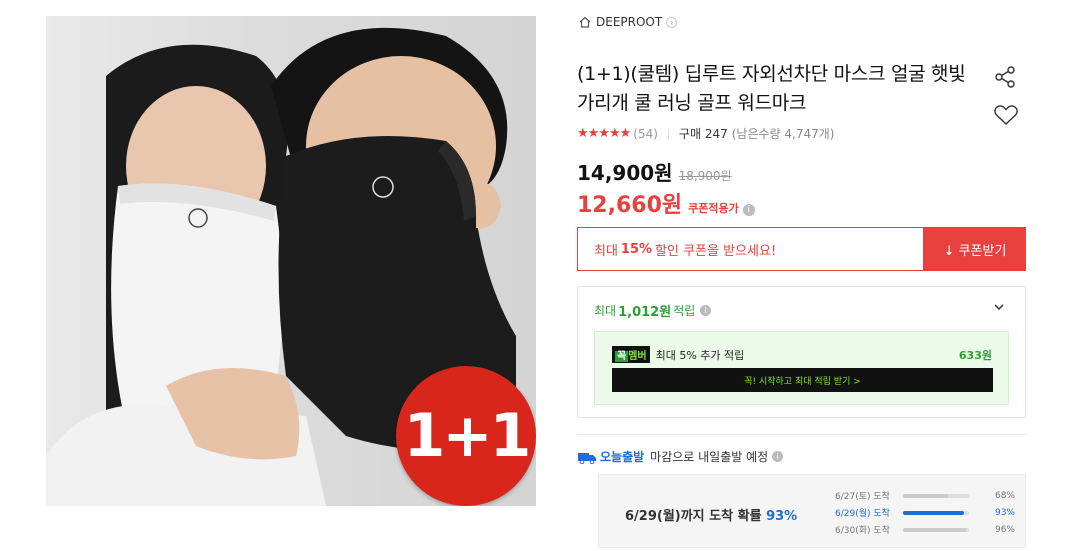  Describe the element at coordinates (709, 457) in the screenshot. I see `shipping-desc: 마감으로 내일출발 예정` at that location.